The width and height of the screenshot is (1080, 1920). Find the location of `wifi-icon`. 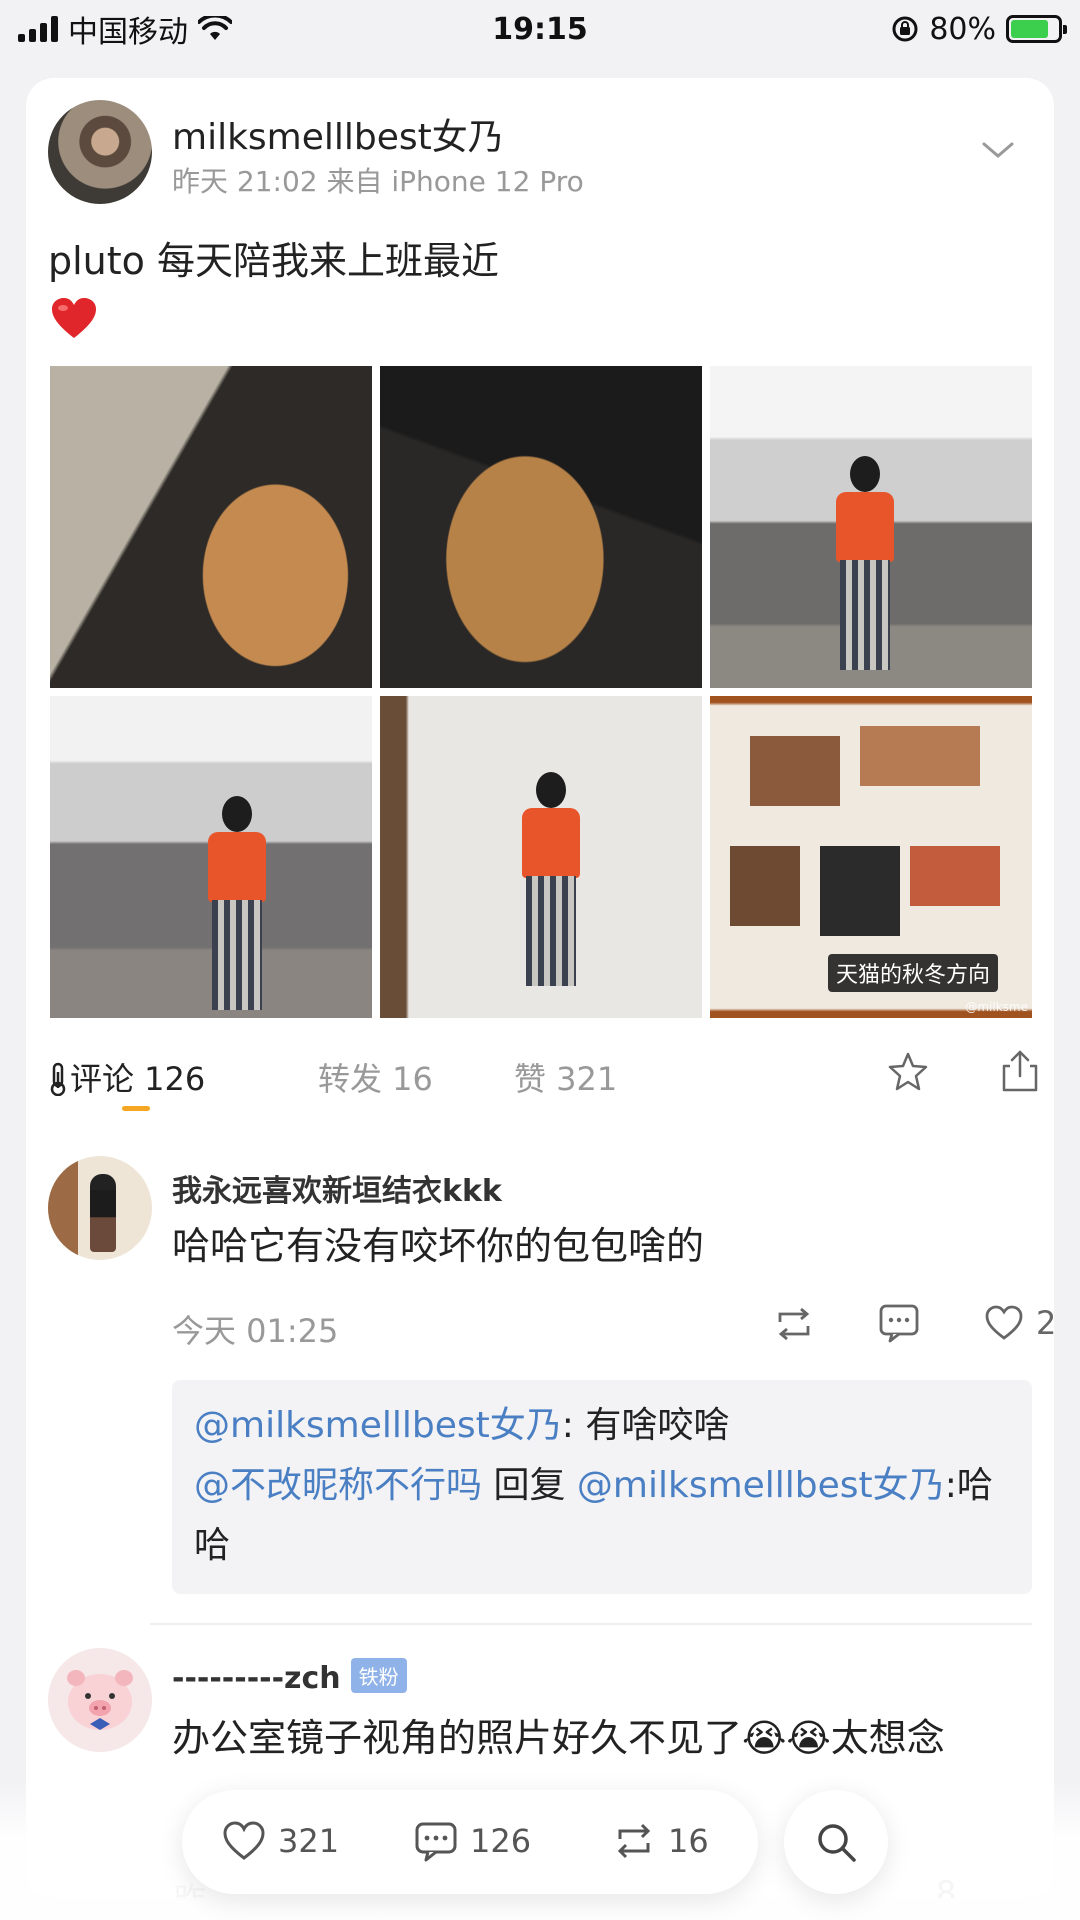

wifi-icon is located at coordinates (215, 28).